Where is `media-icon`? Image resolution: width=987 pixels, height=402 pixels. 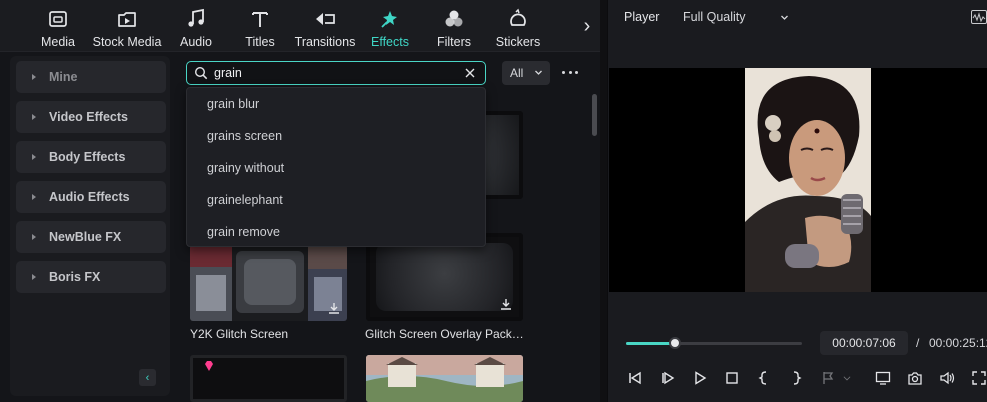
media-icon is located at coordinates (58, 19).